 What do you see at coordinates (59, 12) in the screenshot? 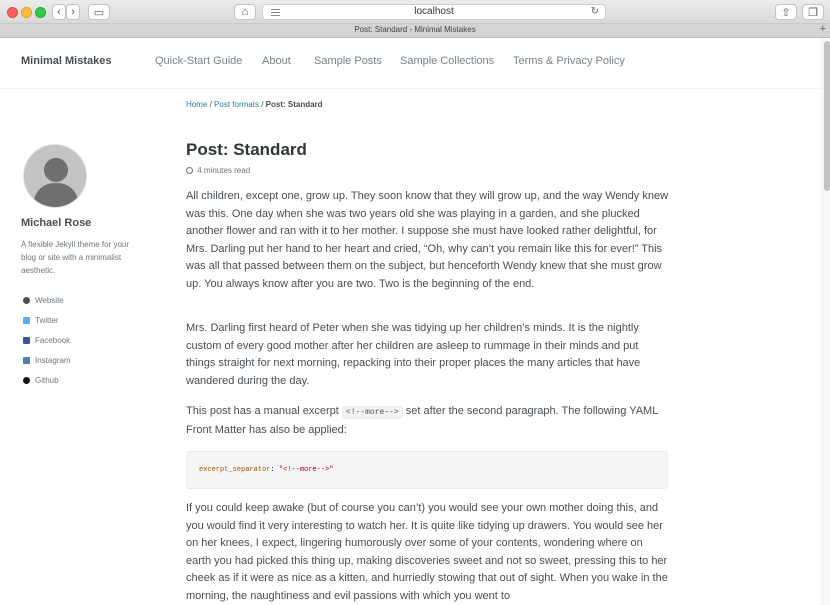
I see `back-button: ‹` at bounding box center [59, 12].